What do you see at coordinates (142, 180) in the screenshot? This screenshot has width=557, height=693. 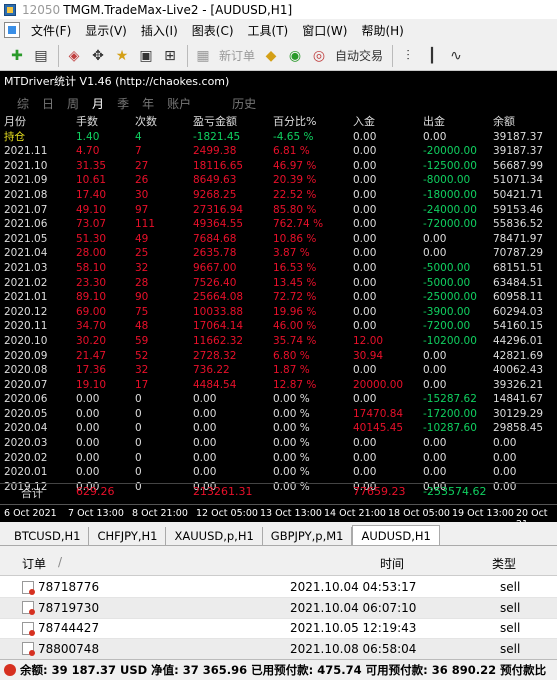 I see `table-cell: 26` at bounding box center [142, 180].